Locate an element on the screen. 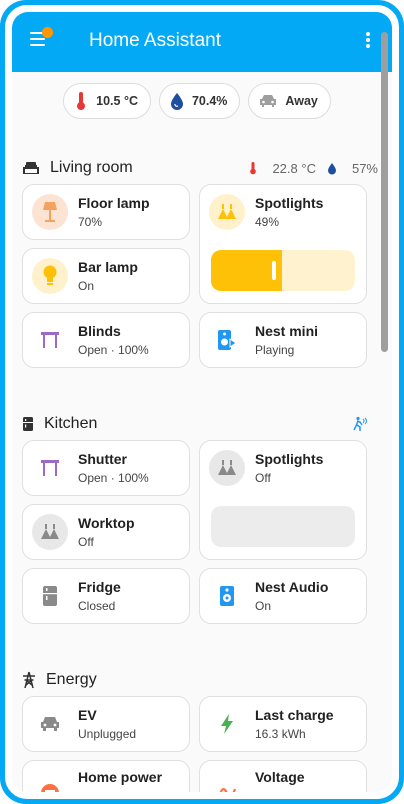  bar-lamp-state: On is located at coordinates (86, 285).